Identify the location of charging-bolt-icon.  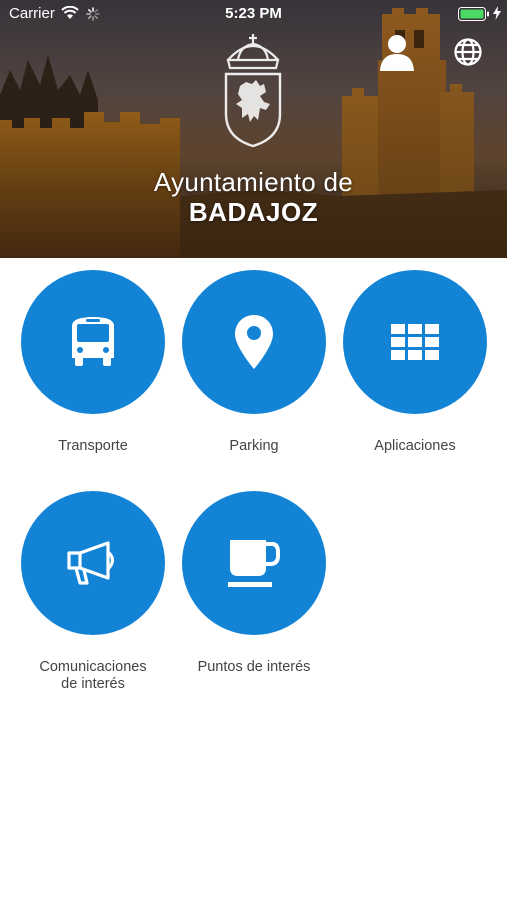
(497, 13).